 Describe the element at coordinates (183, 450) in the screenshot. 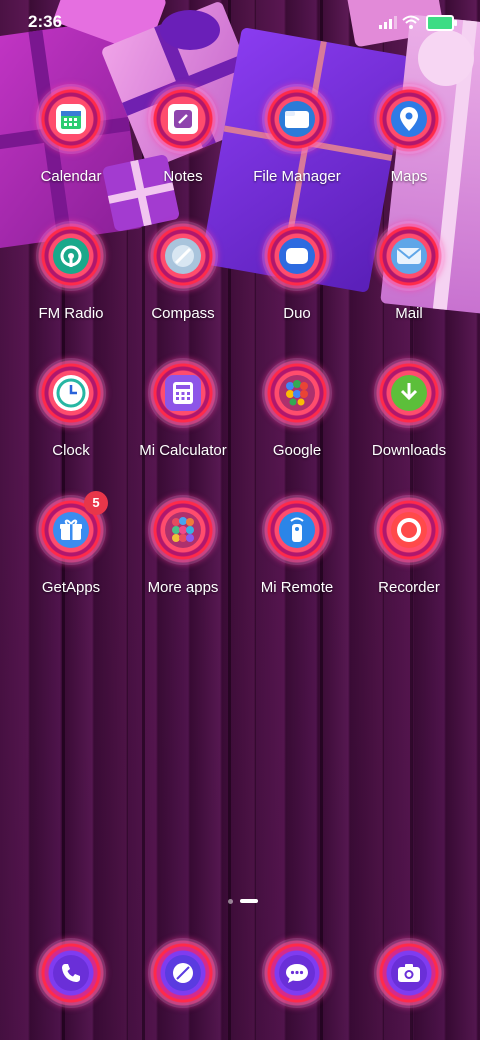

I see `app-label: Mi Calculator` at that location.